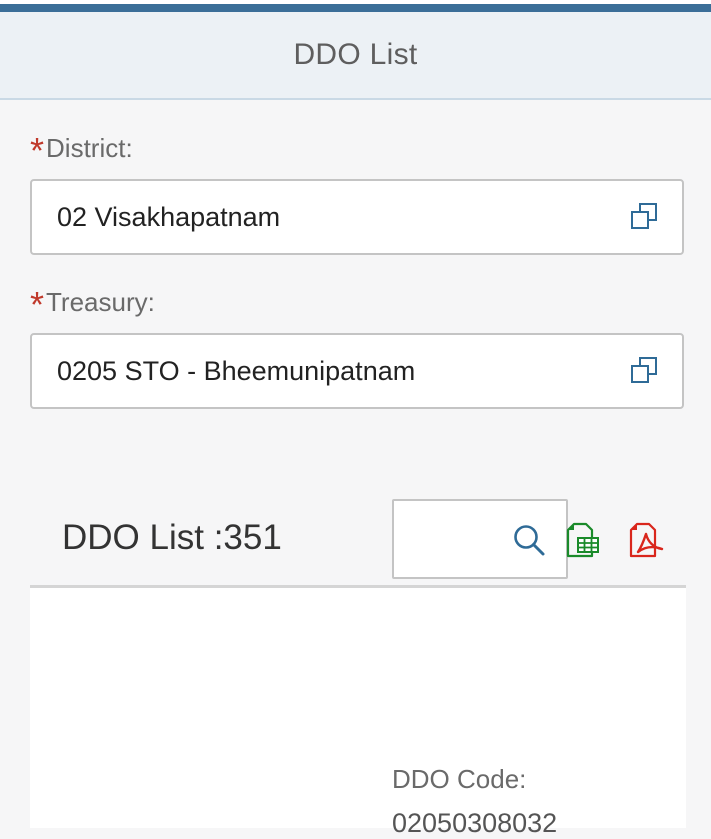 The width and height of the screenshot is (711, 839). What do you see at coordinates (475, 823) in the screenshot?
I see `ddo-code-value: 02050308032` at bounding box center [475, 823].